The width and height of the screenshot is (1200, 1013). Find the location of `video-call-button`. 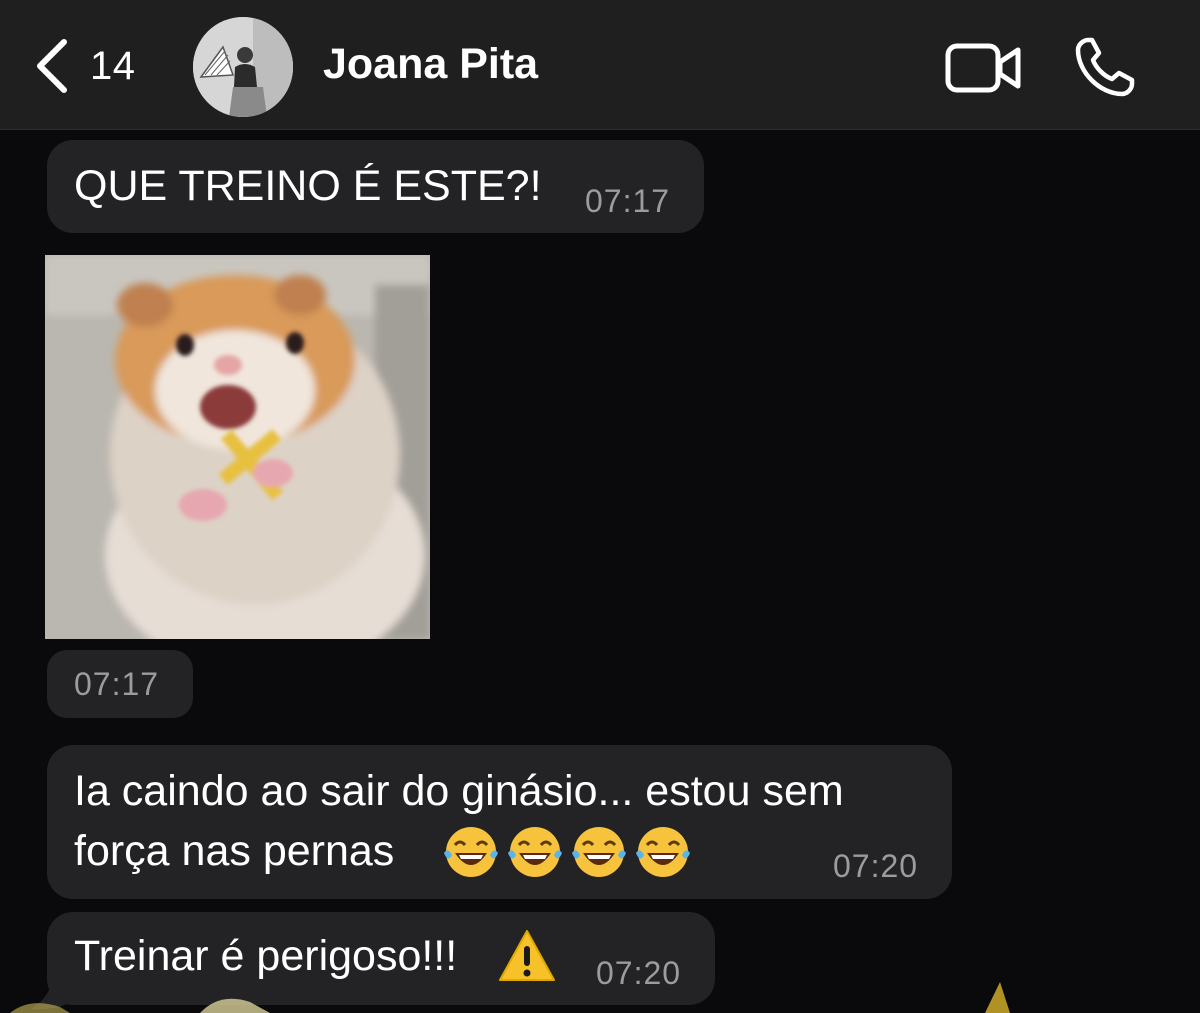

video-call-button is located at coordinates (984, 70).